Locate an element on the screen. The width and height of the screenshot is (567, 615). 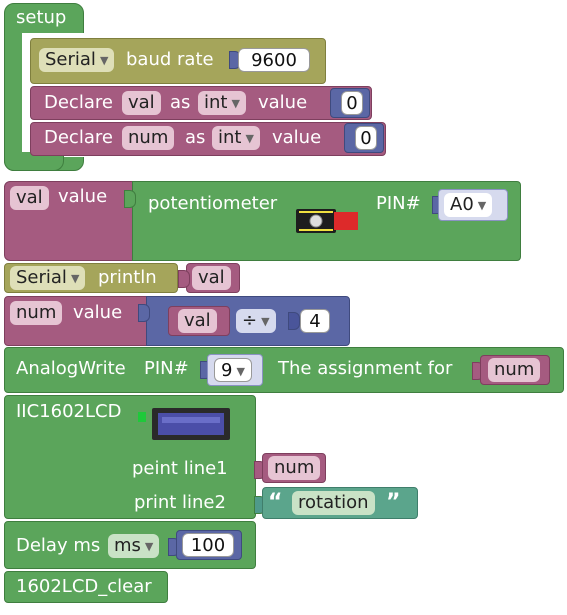
value-socket is located at coordinates (130, 199).